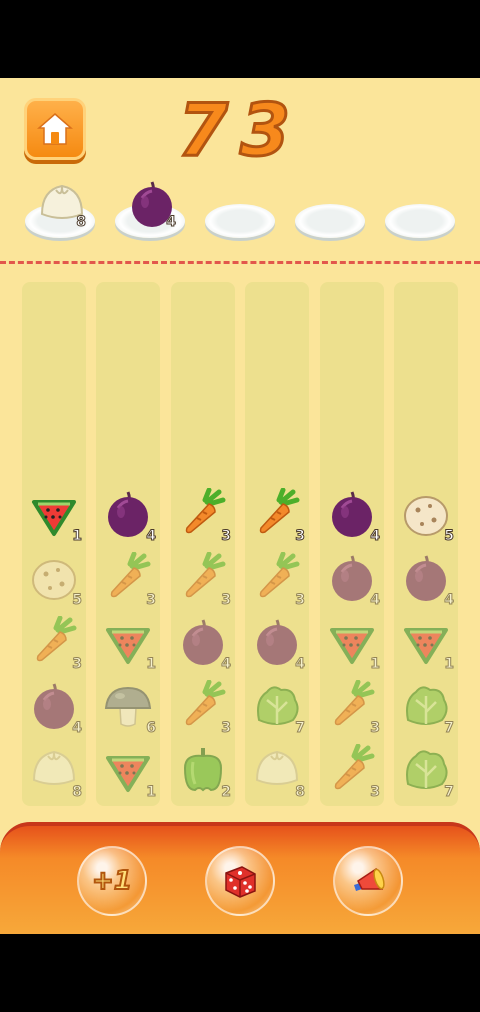 This screenshot has height=1012, width=480. Describe the element at coordinates (240, 39) in the screenshot. I see `status-bar-area` at that location.